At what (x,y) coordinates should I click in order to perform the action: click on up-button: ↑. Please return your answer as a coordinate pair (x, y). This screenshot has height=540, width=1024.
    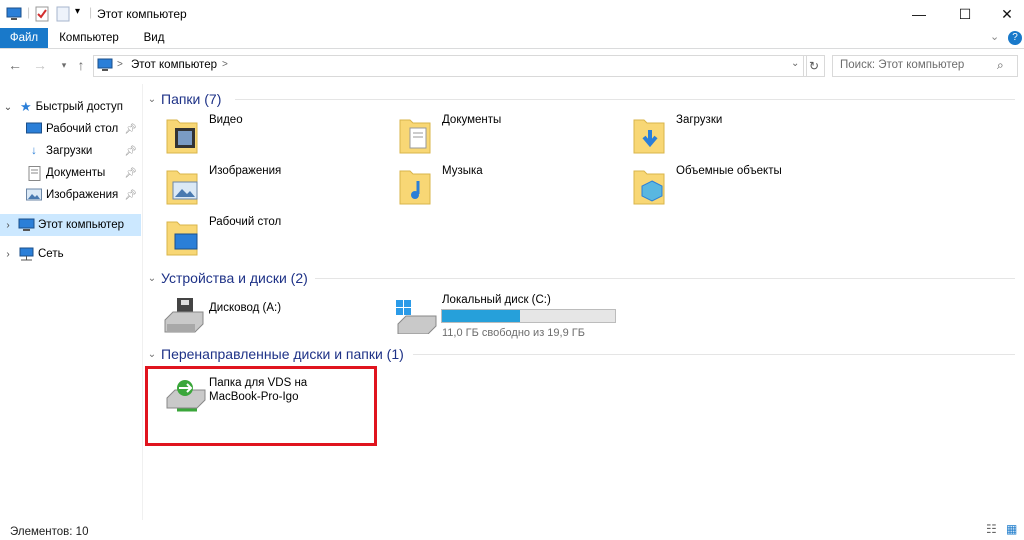
    Looking at the image, I should click on (81, 65).